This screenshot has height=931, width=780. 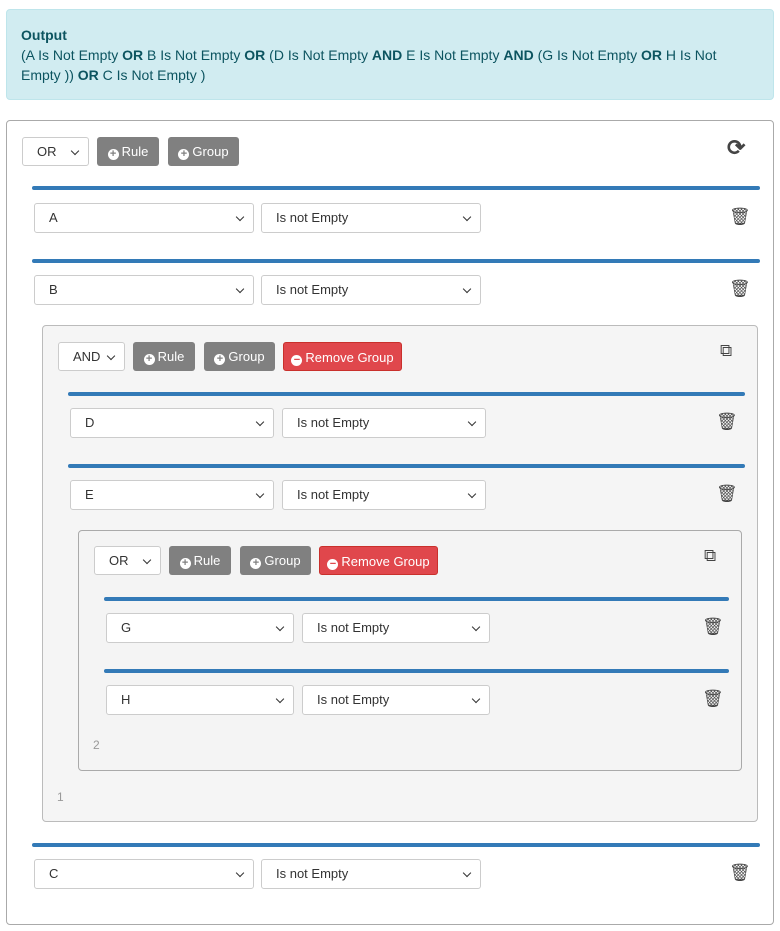 I want to click on rule-field-select: D, so click(x=172, y=423).